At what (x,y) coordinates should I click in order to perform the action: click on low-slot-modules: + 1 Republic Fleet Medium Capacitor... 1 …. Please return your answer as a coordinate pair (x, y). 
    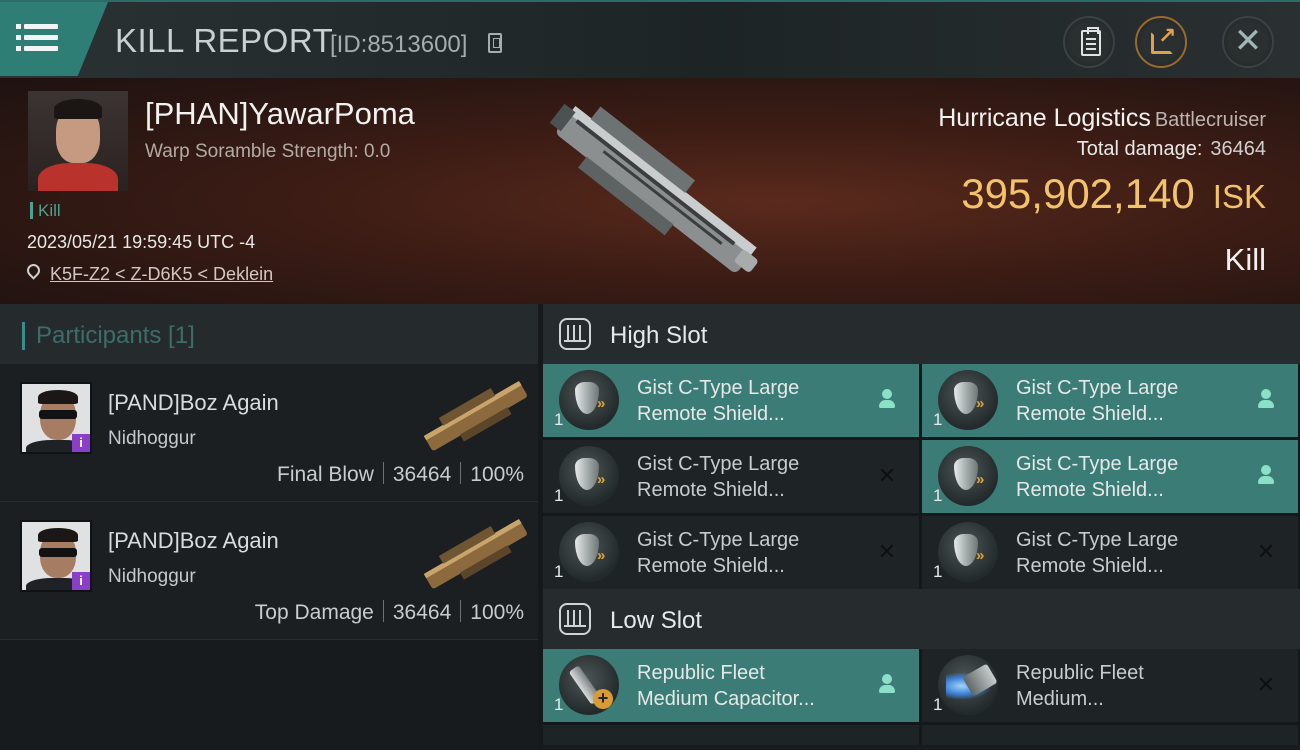
    Looking at the image, I should click on (921, 697).